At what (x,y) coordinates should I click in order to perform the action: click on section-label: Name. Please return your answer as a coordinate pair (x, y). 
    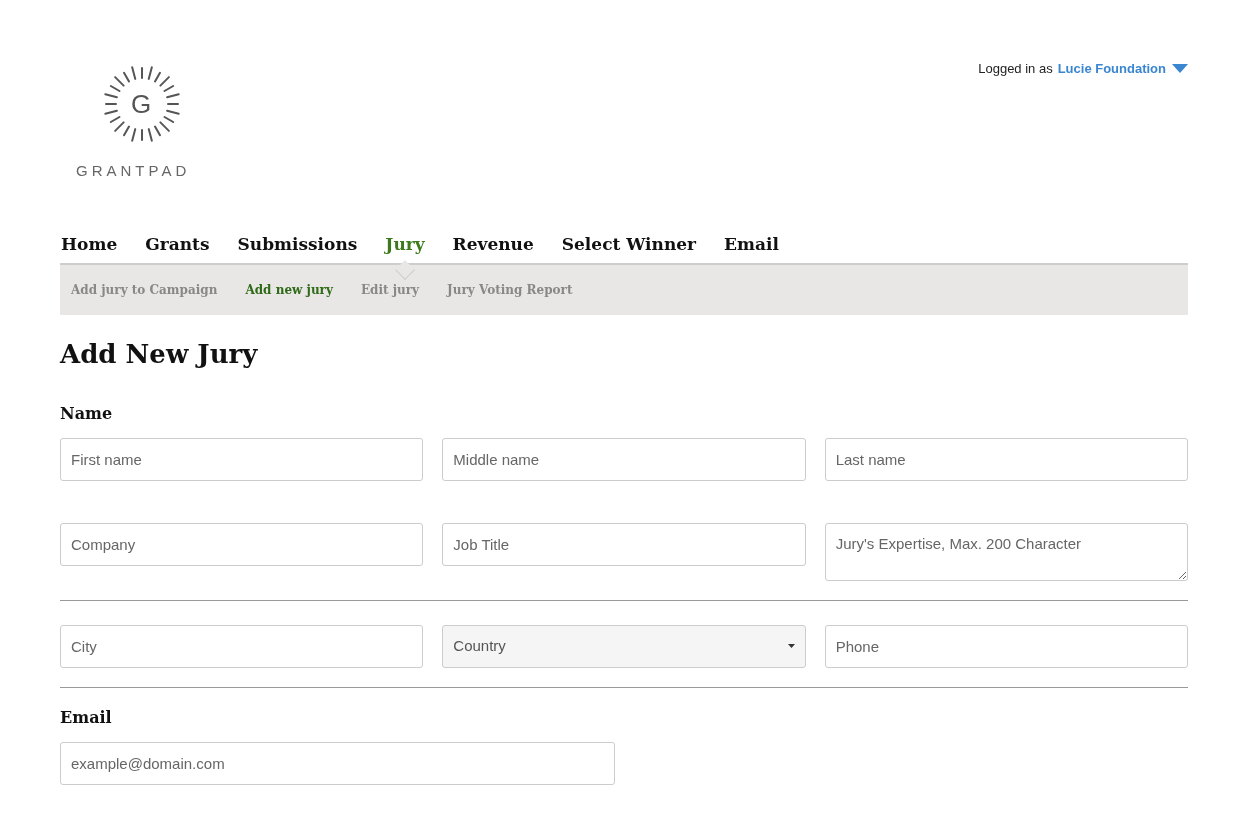
    Looking at the image, I should click on (87, 413).